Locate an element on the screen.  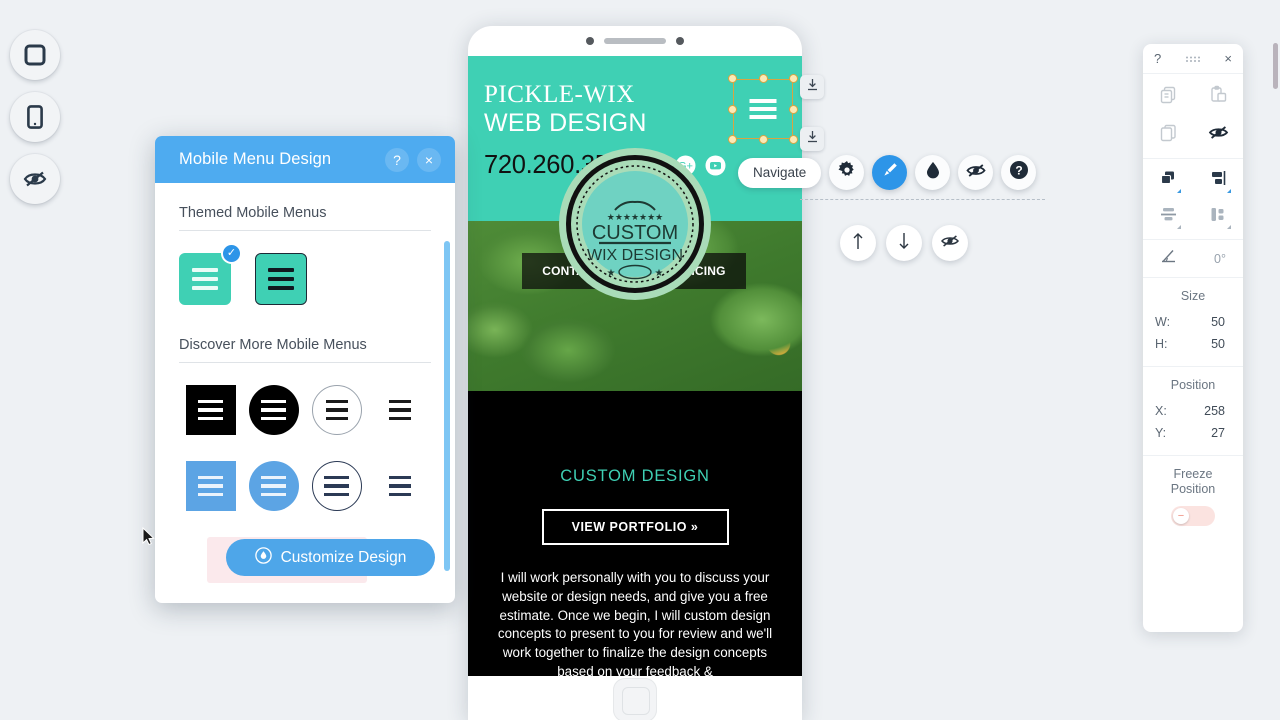
paste-button is located at coordinates (1218, 97).